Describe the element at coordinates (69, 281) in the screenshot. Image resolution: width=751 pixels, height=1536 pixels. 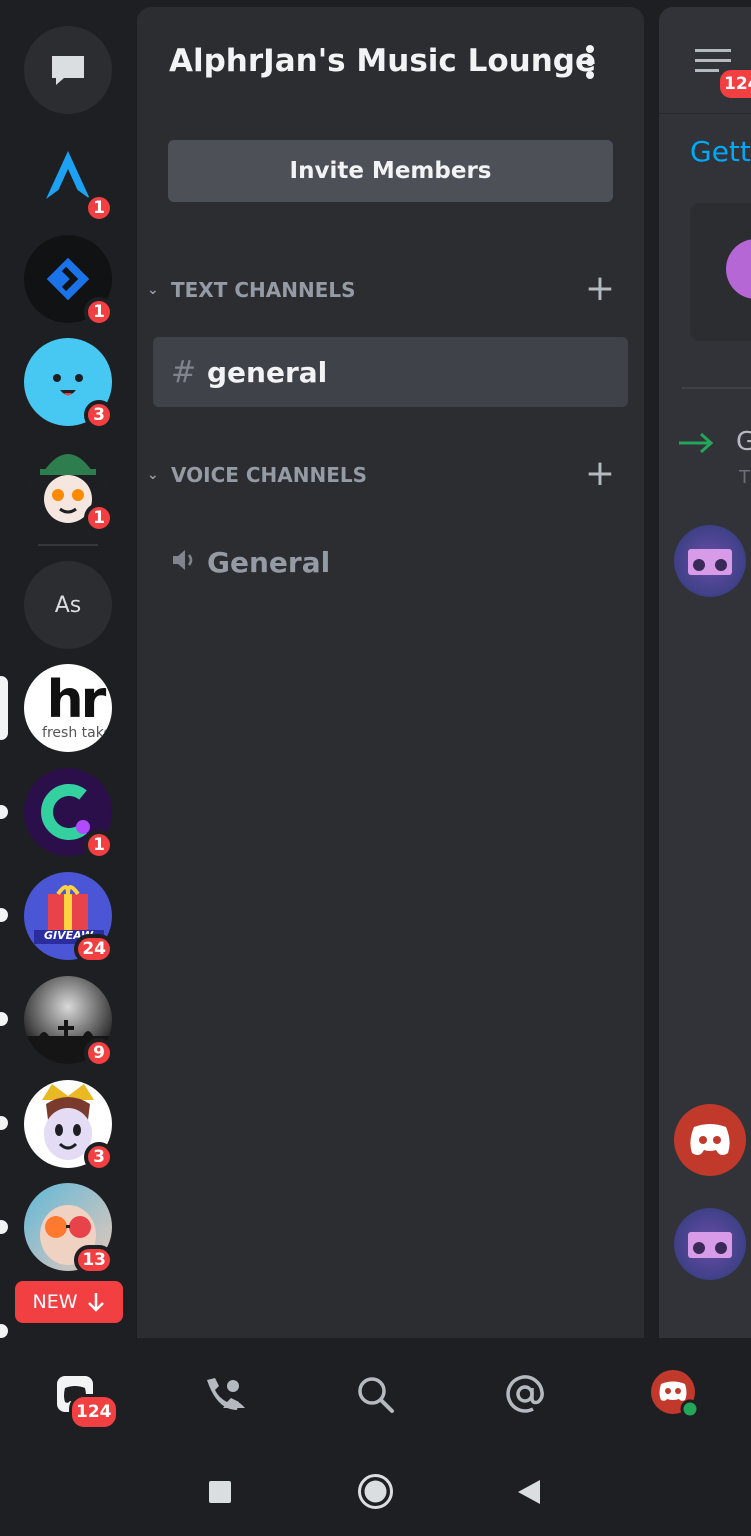
I see `server-icon-diamond: 1` at that location.